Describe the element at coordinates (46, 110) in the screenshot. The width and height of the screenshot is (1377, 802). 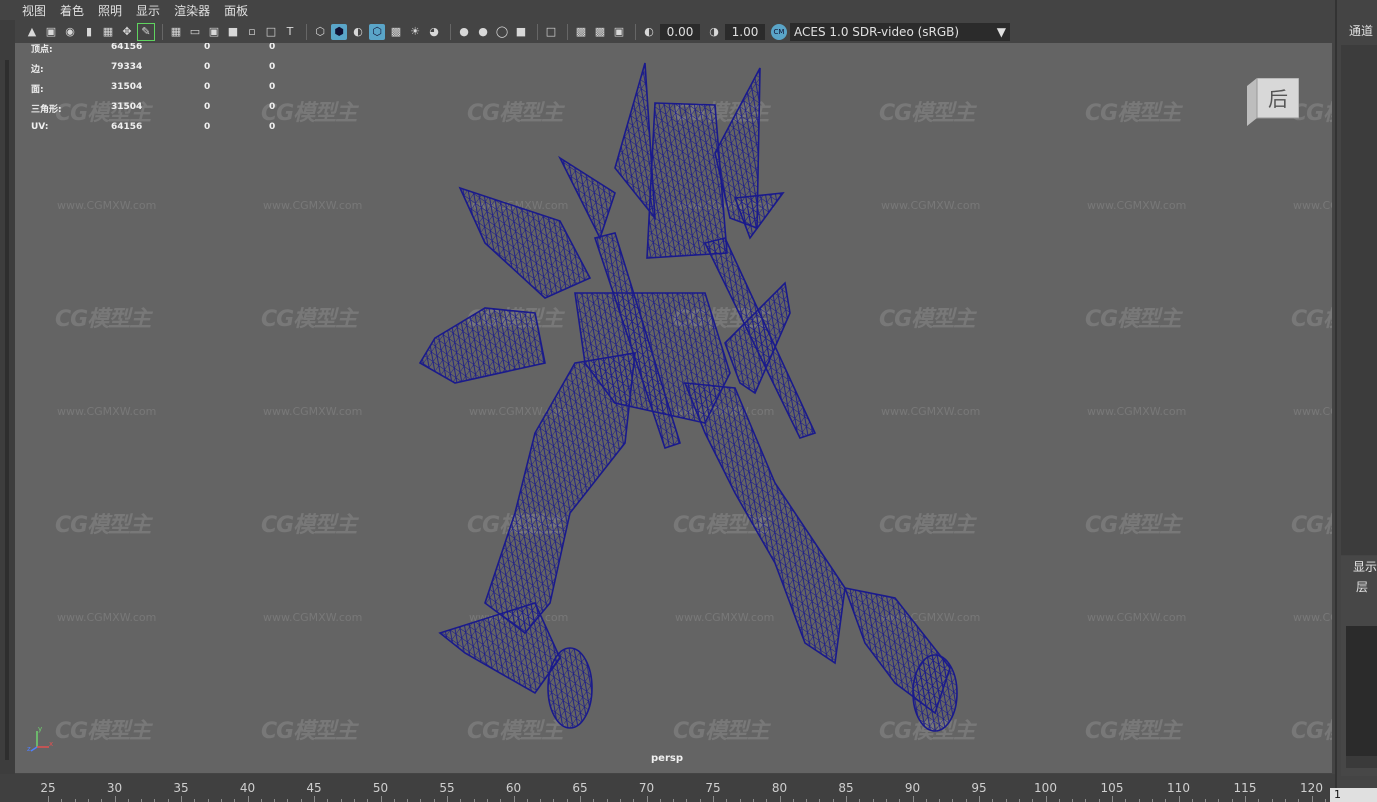
I see `hud-label: 三角形:` at that location.